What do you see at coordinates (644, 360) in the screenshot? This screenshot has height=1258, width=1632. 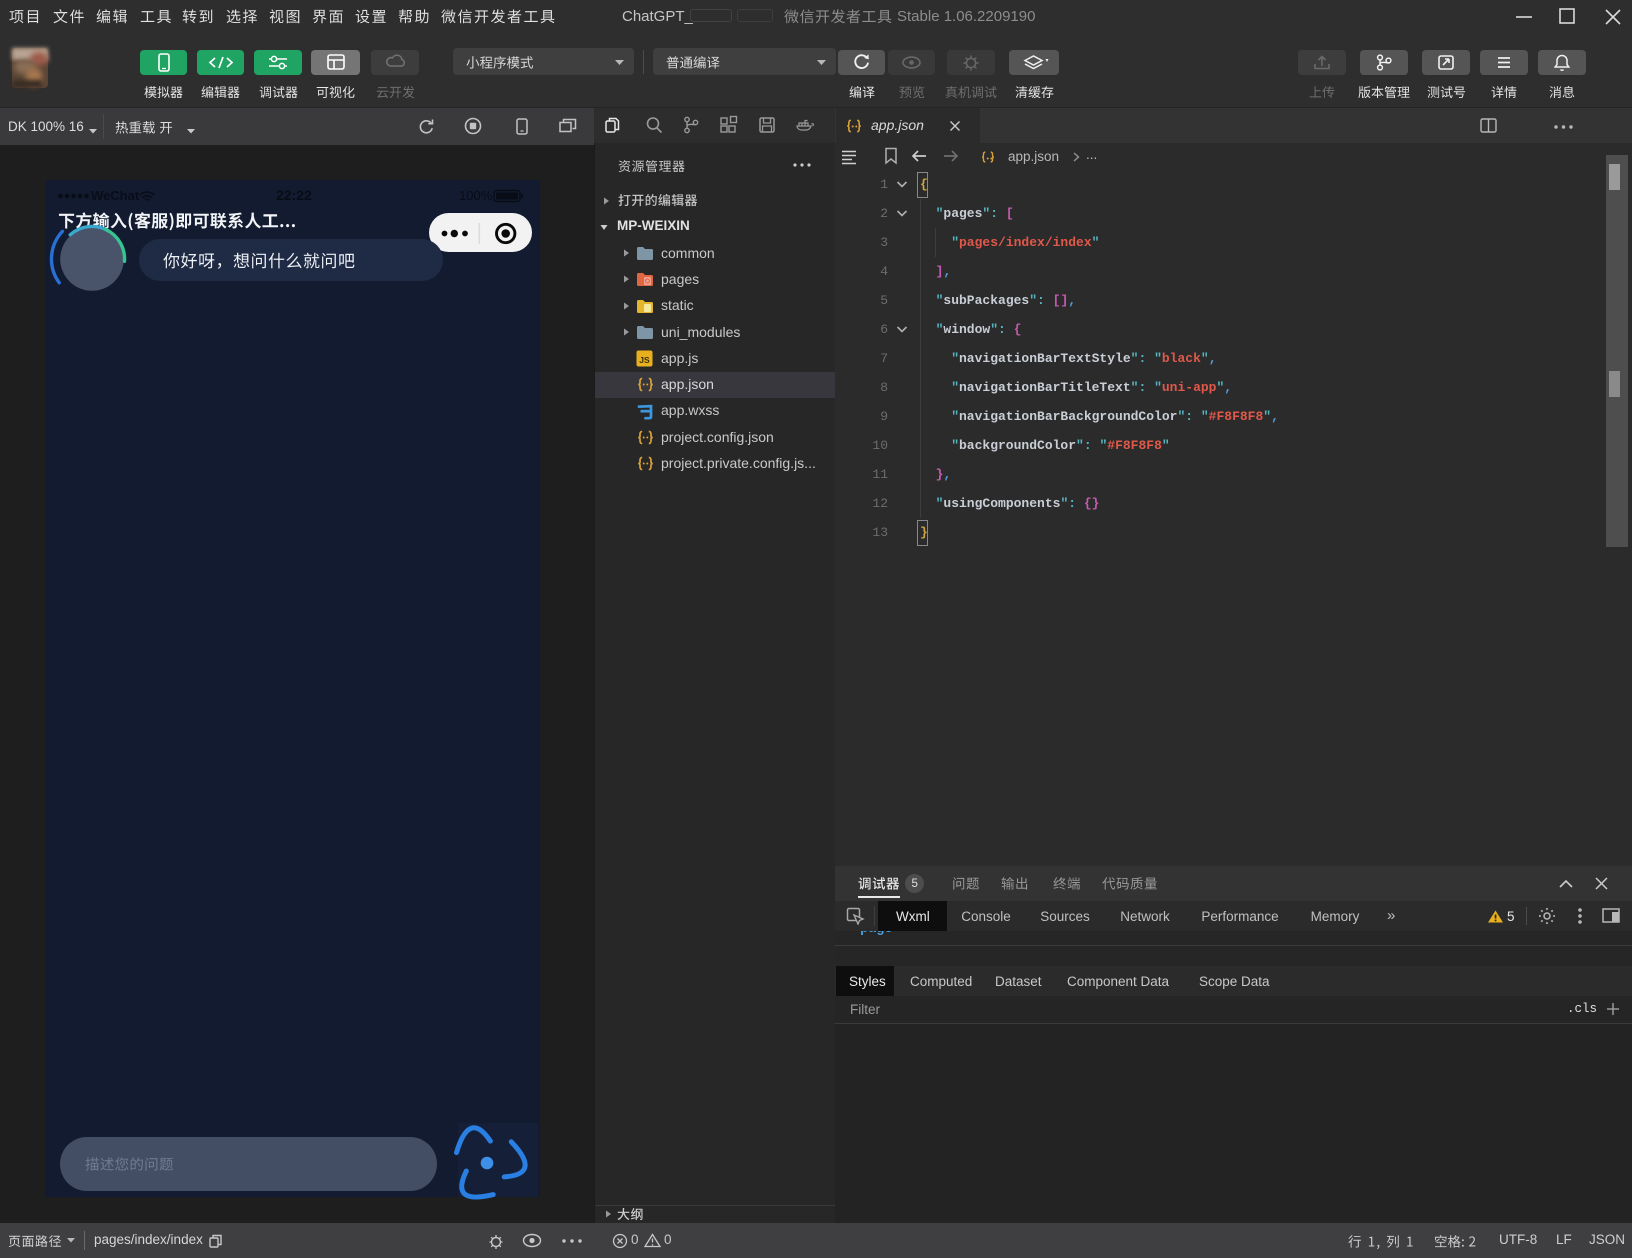 I see `svg-text: JS` at bounding box center [644, 360].